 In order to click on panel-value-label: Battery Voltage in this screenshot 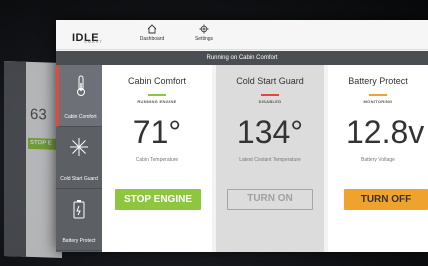, I will do `click(378, 160)`.